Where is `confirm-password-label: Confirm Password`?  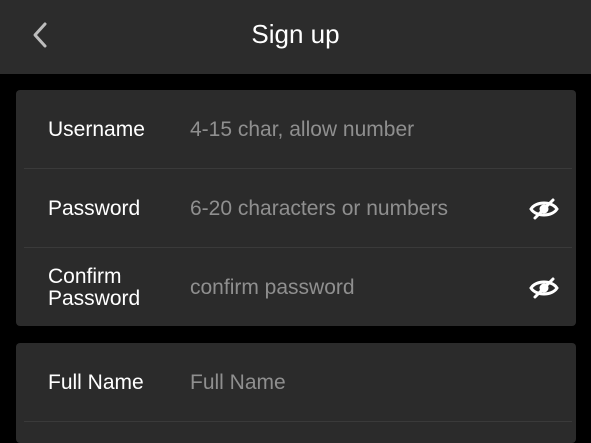 confirm-password-label: Confirm Password is located at coordinates (103, 287).